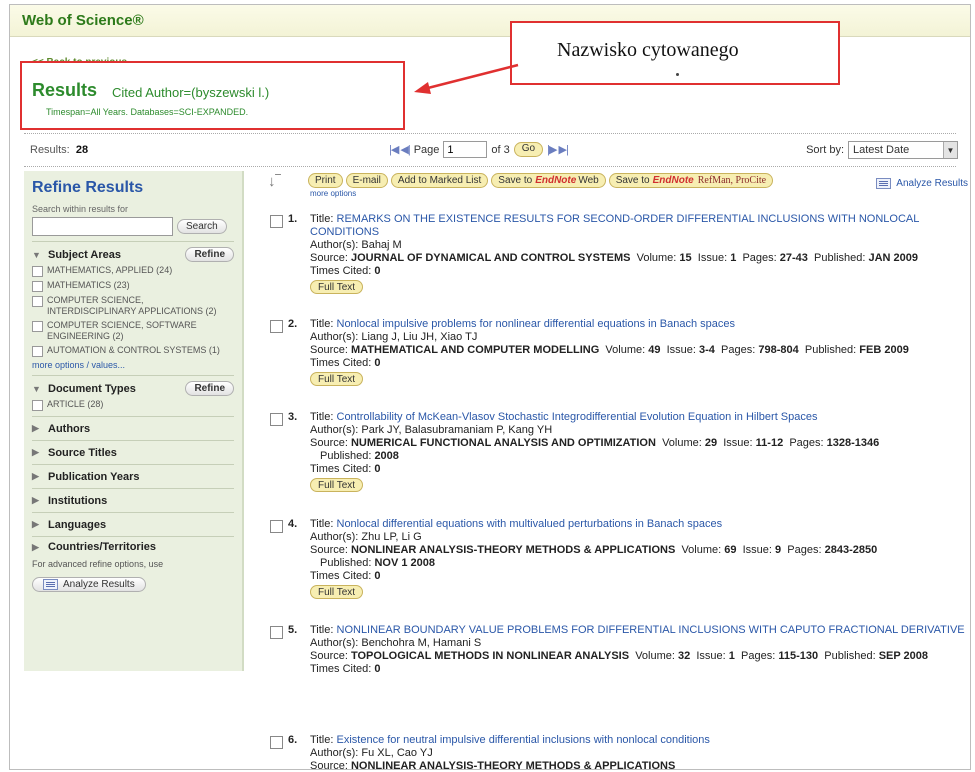  What do you see at coordinates (293, 524) in the screenshot?
I see `record-number: 4.` at bounding box center [293, 524].